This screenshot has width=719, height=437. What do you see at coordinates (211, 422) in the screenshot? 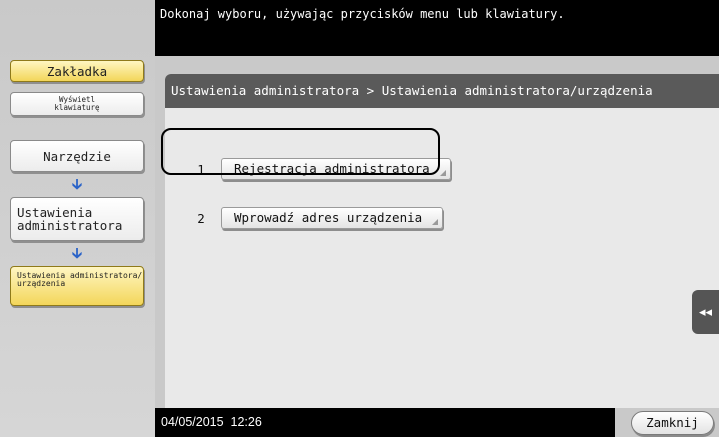
I see `datetime-text: 04/05/2015 12:26` at bounding box center [211, 422].